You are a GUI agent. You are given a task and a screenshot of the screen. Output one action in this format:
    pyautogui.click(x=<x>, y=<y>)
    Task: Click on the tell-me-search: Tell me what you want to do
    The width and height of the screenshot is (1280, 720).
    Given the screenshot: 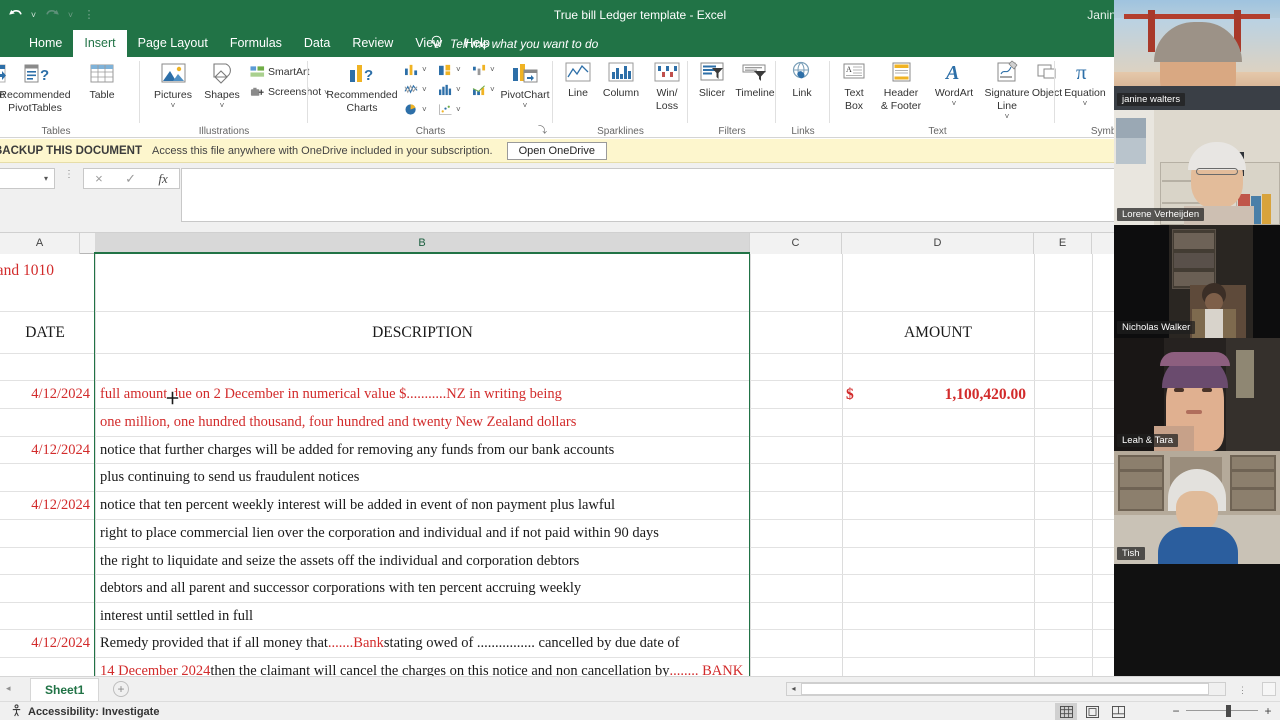 What is the action you would take?
    pyautogui.click(x=514, y=43)
    